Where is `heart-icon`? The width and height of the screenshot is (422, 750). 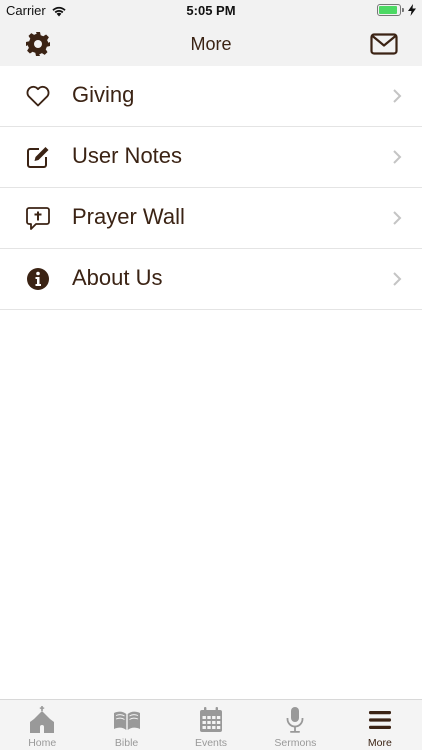 heart-icon is located at coordinates (38, 96).